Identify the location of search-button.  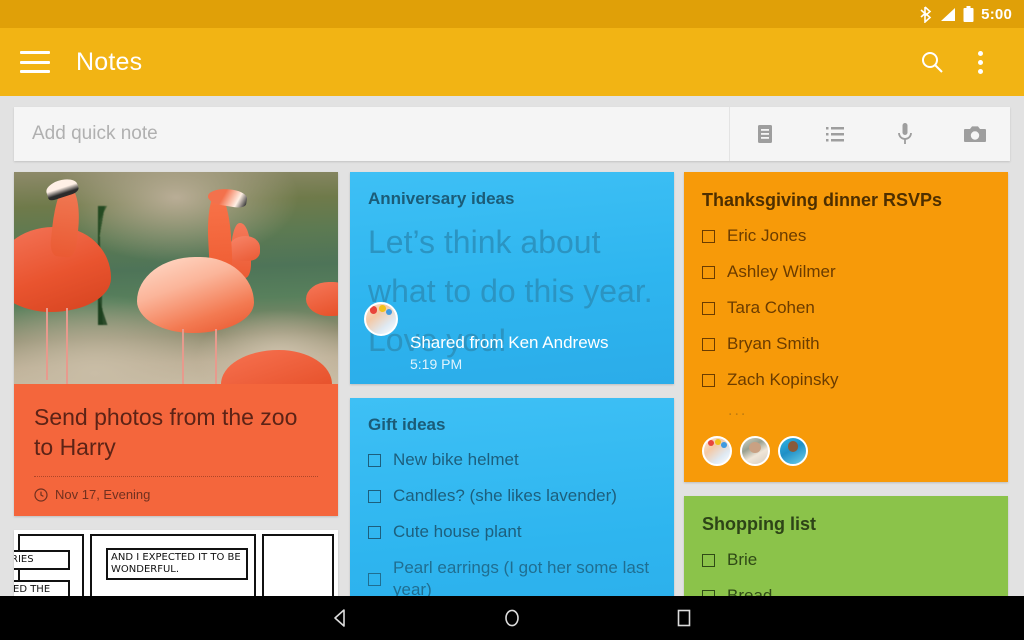
(932, 62).